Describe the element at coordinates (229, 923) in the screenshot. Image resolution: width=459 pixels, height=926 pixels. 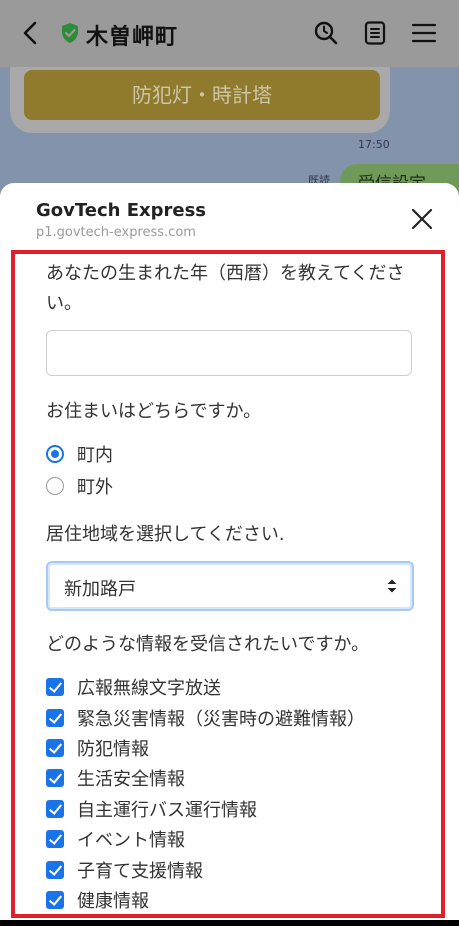
I see `bottom-edge` at that location.